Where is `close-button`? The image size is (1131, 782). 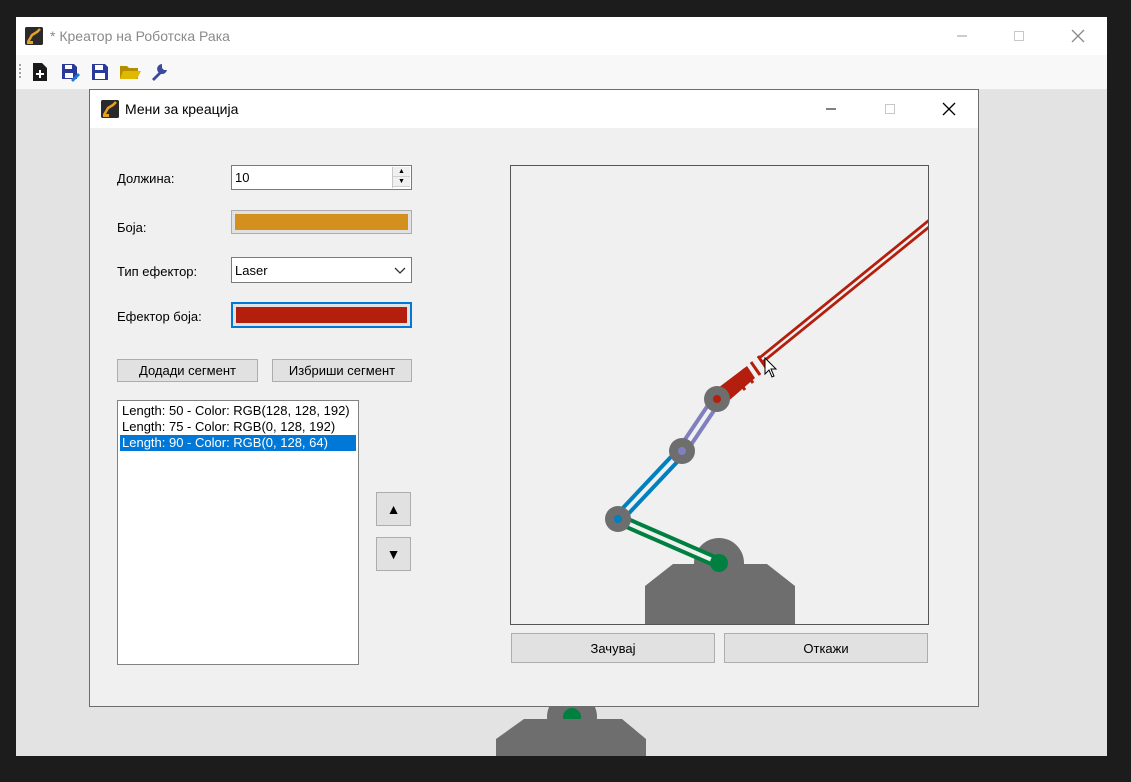
close-button is located at coordinates (1078, 36).